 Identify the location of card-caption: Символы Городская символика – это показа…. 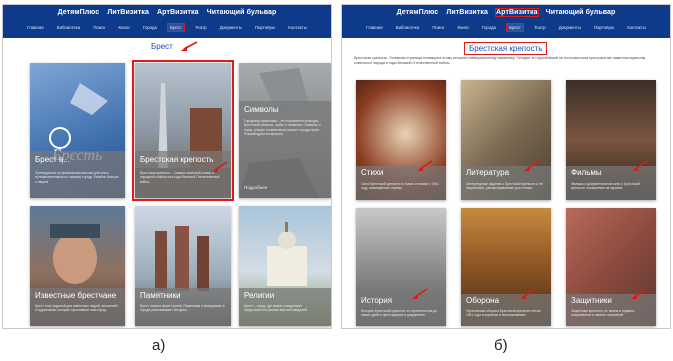
(285, 149).